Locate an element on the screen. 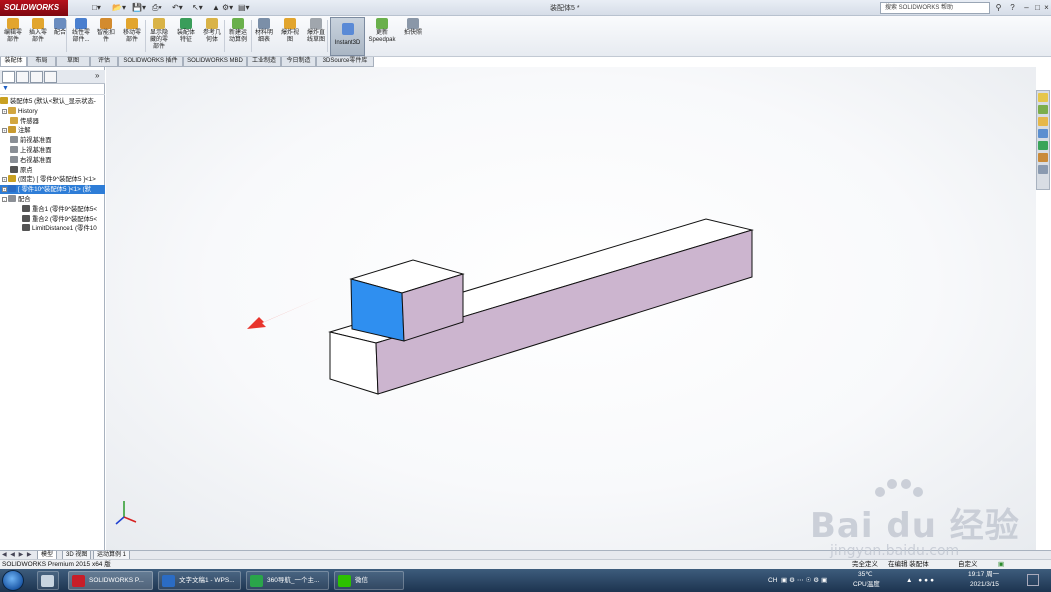 This screenshot has height=592, width=1051. close-icon: × is located at coordinates (1045, 7).